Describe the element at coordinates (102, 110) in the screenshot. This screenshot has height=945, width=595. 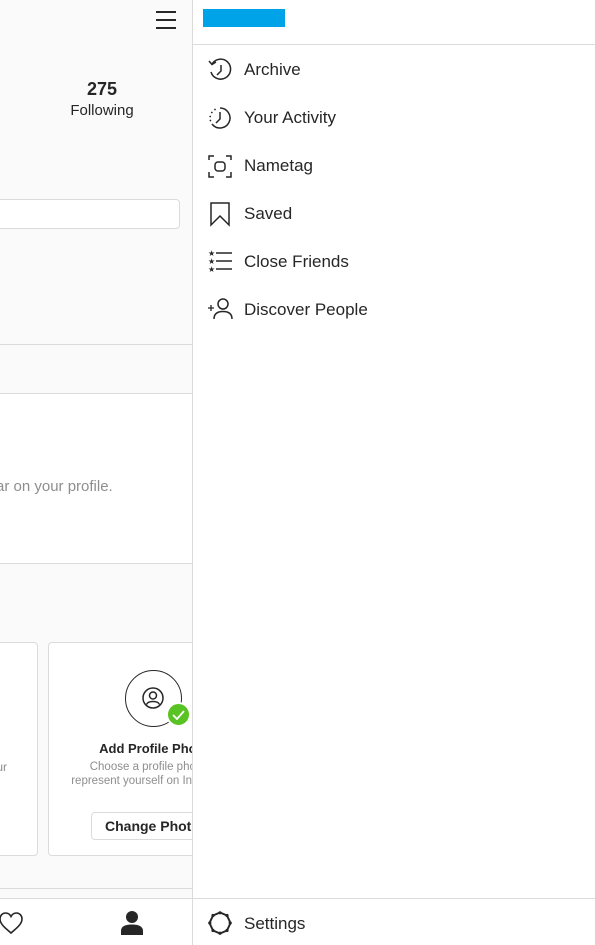
I see `following-label: Following` at that location.